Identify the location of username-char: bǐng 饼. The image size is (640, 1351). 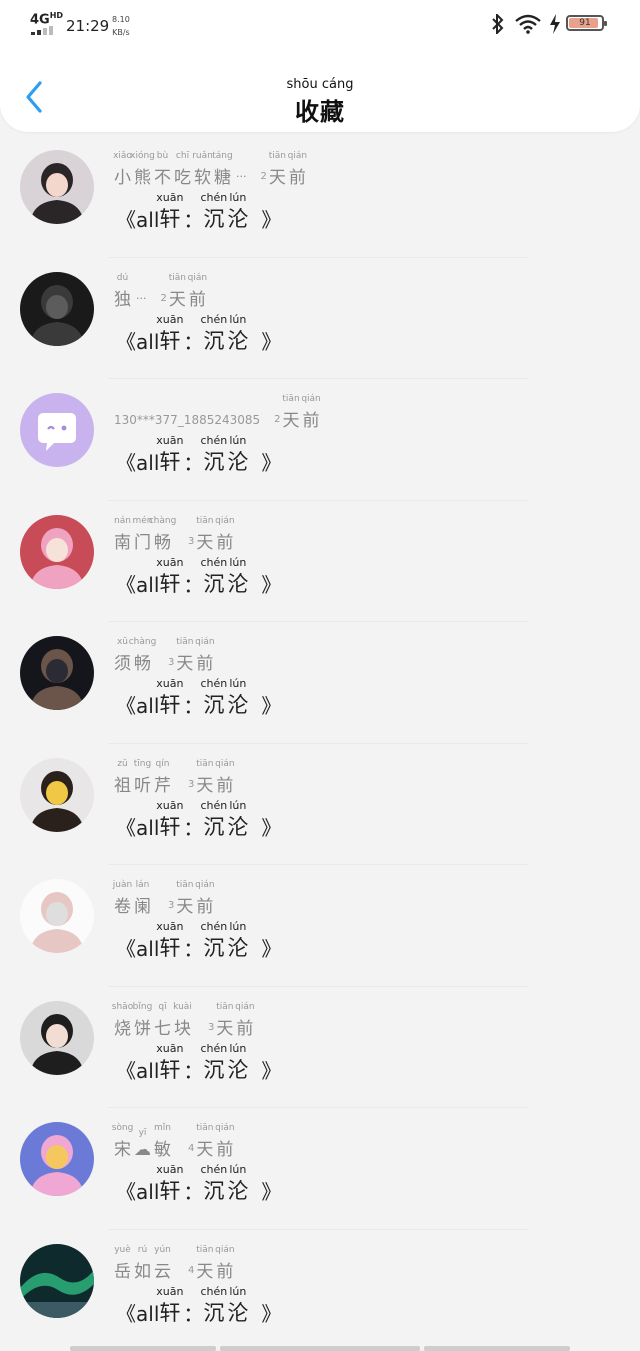
(143, 1020).